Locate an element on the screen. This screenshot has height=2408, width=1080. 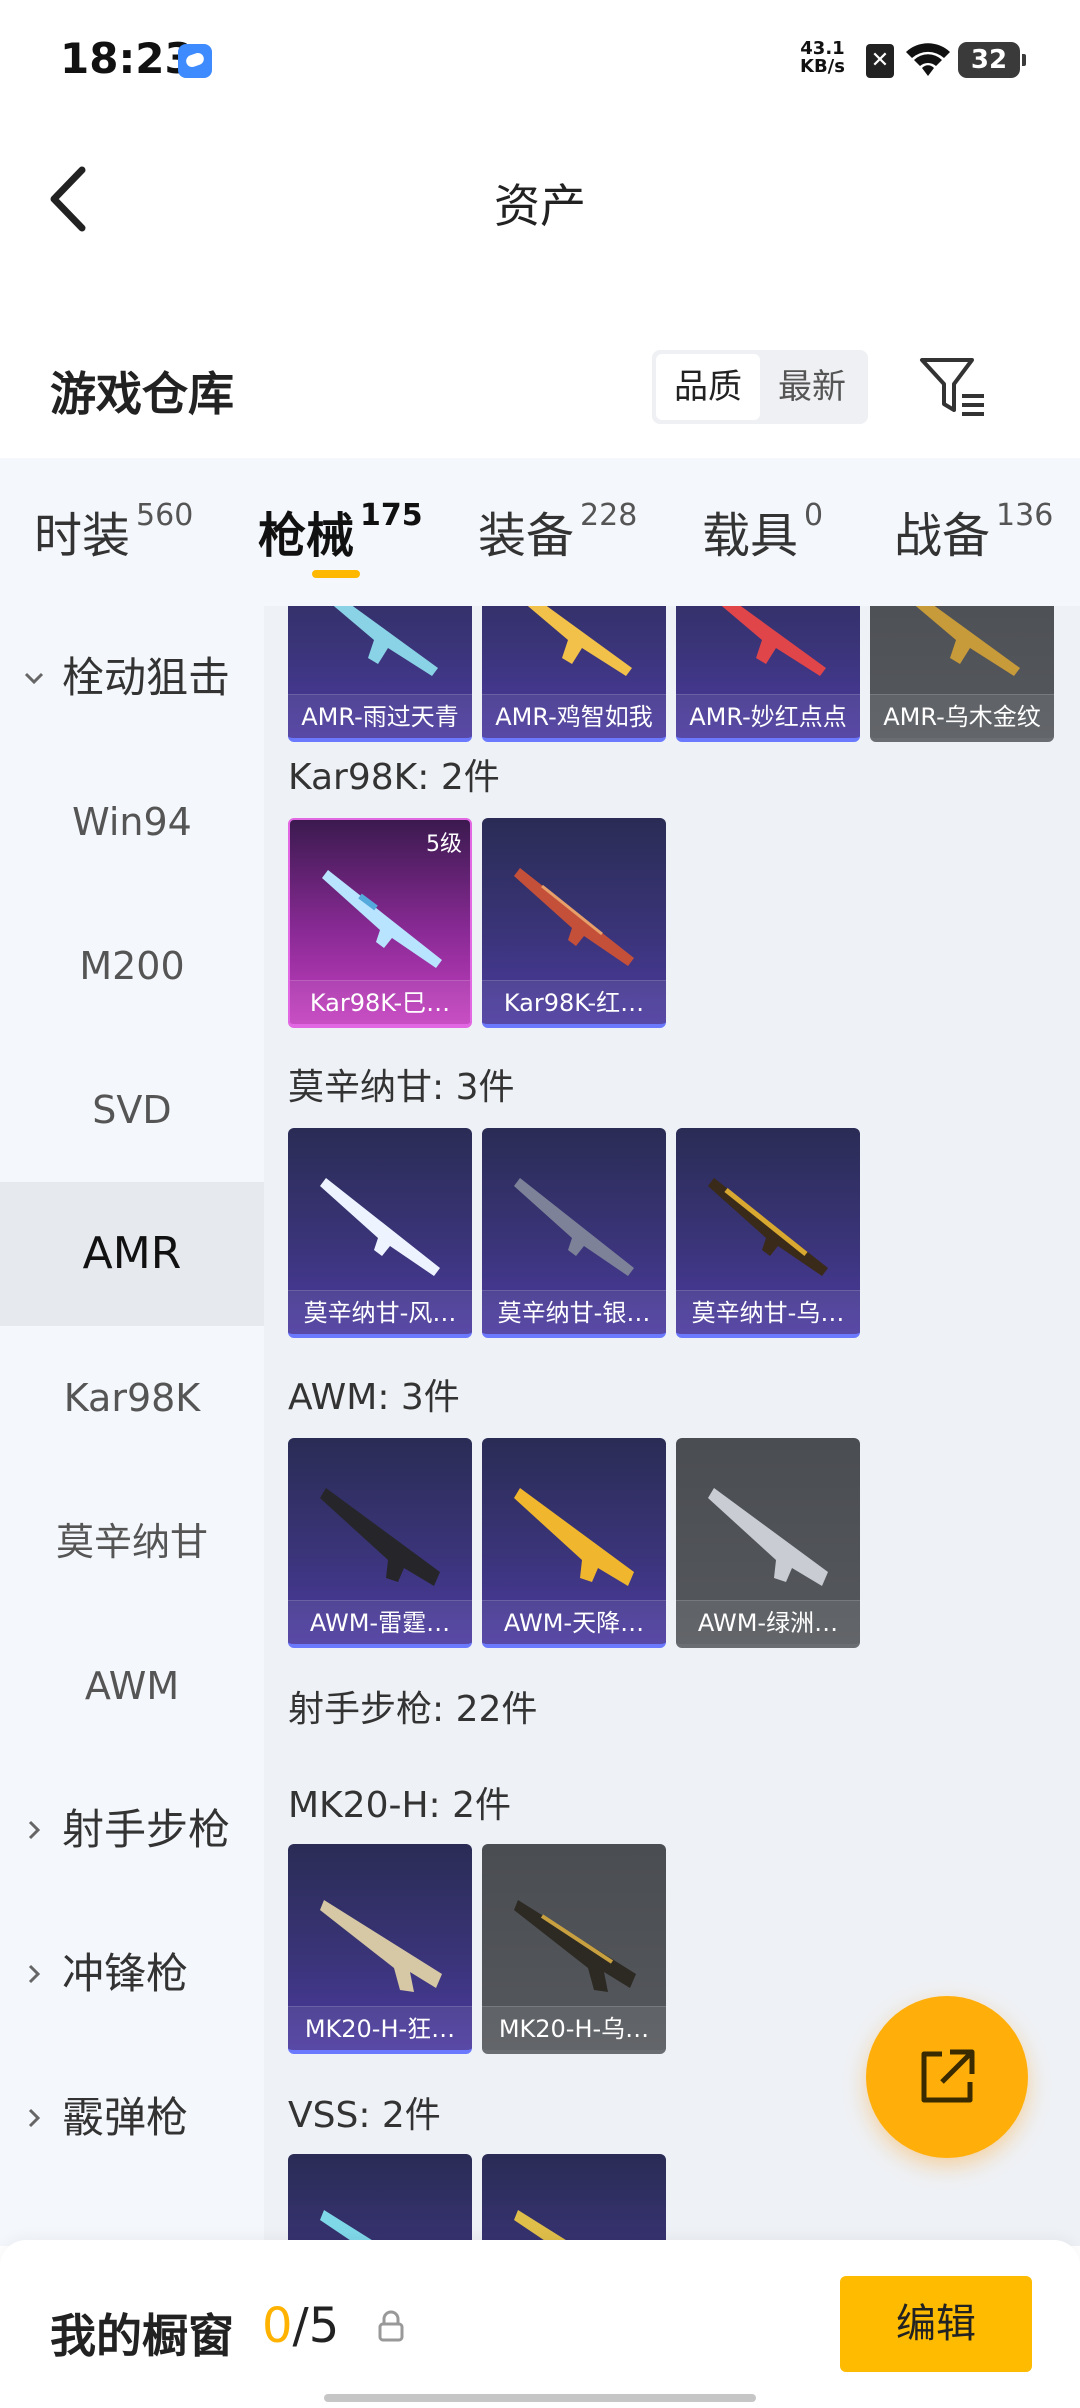
section-label: MK20-H: 2件 is located at coordinates (400, 1805).